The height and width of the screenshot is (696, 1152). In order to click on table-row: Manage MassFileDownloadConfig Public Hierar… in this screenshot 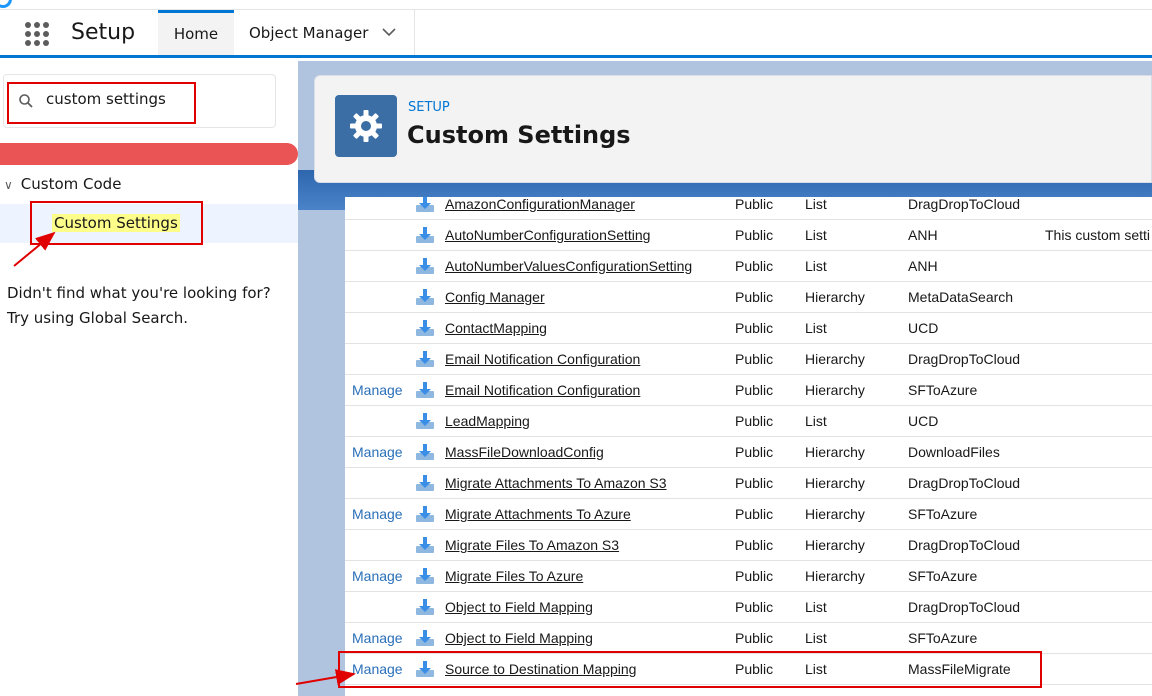, I will do `click(748, 452)`.